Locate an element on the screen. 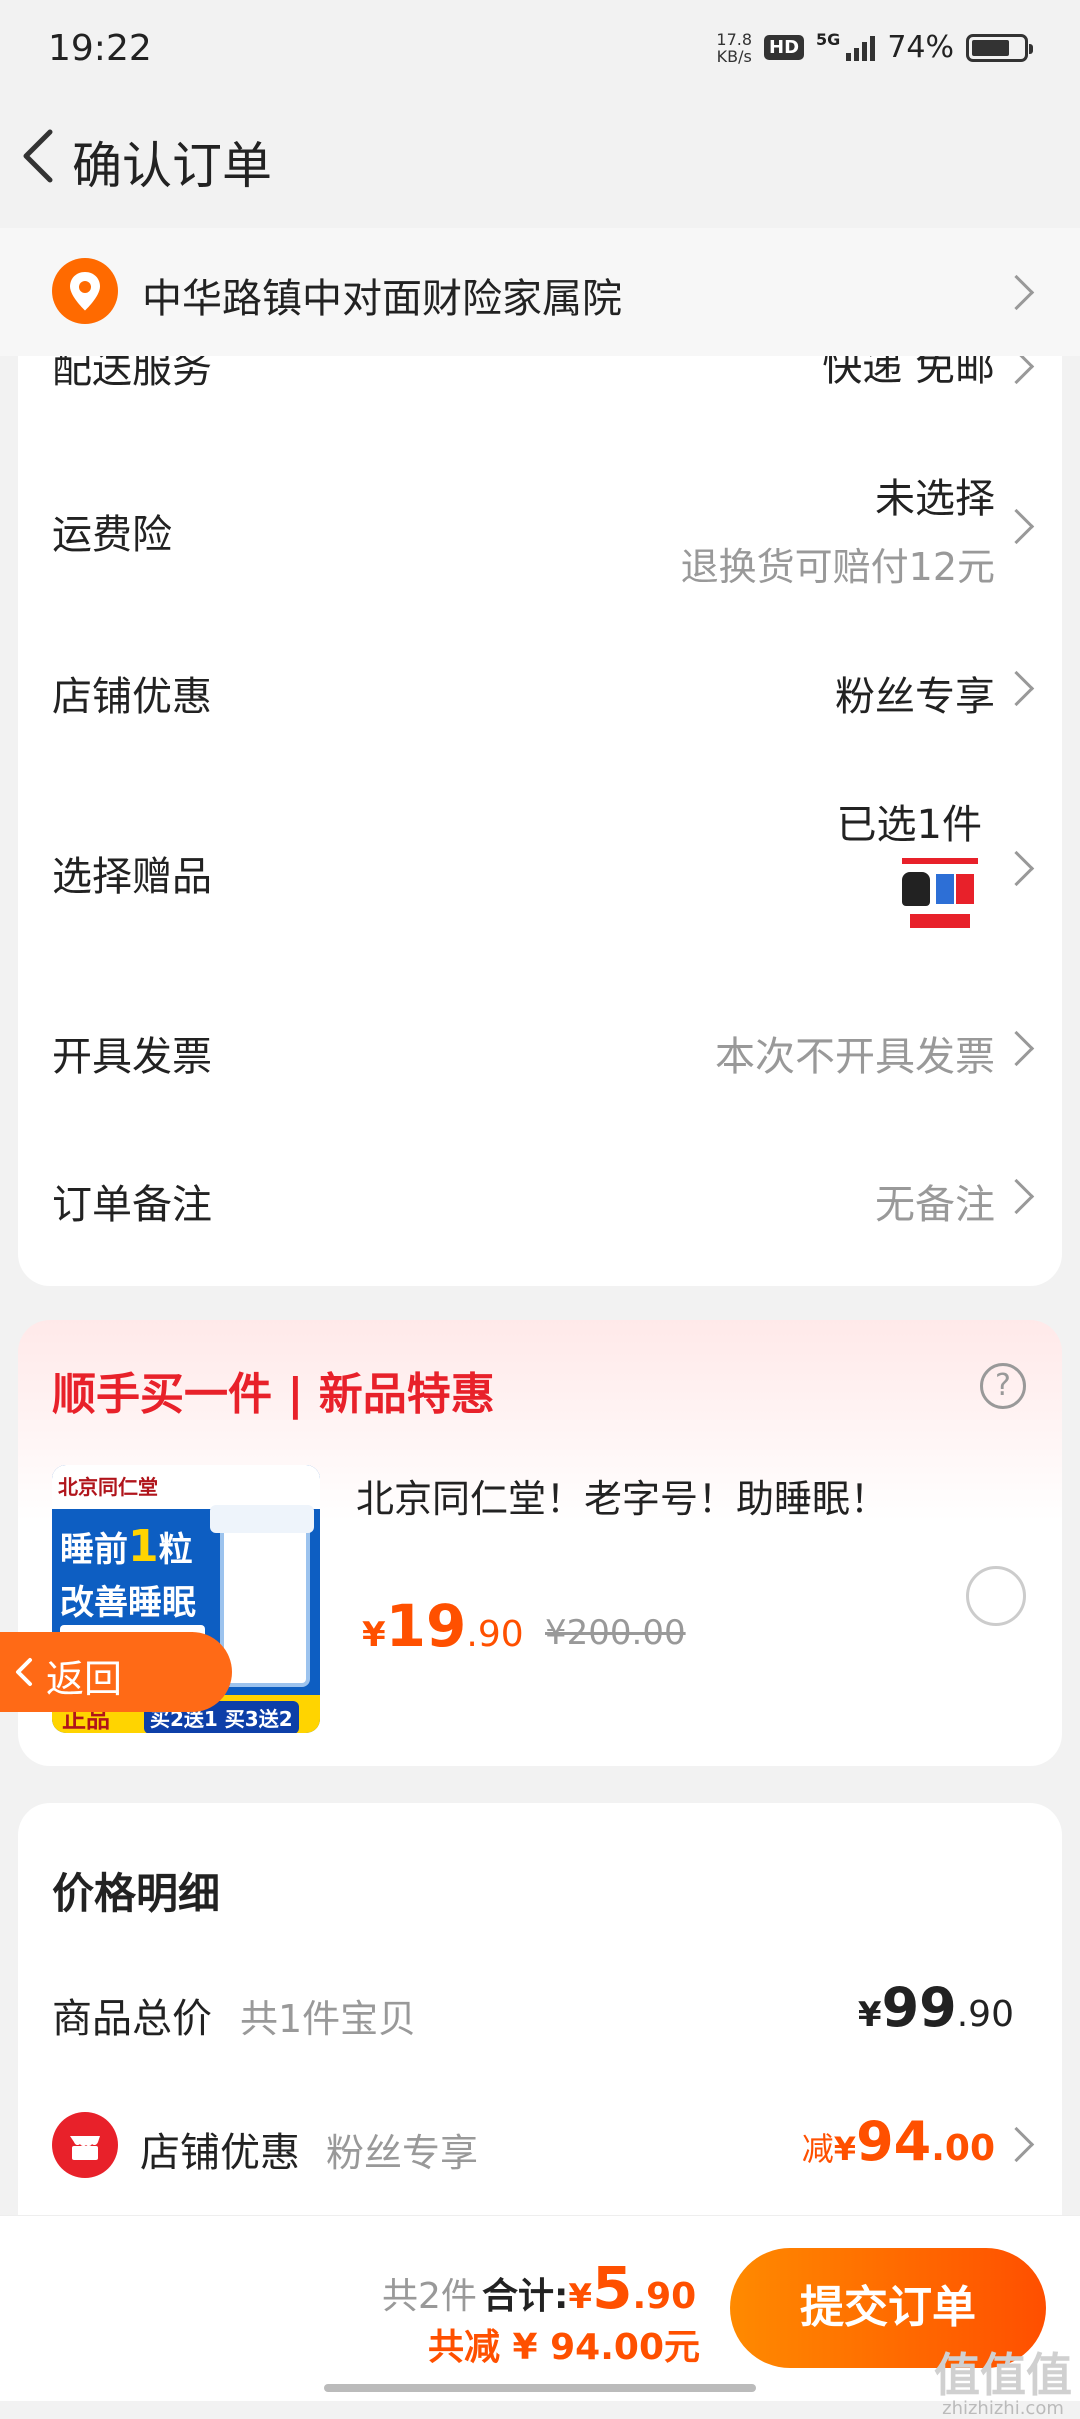 The image size is (1080, 2419). promo-title: 顺手买一件 | 新品特惠 is located at coordinates (273, 1394).